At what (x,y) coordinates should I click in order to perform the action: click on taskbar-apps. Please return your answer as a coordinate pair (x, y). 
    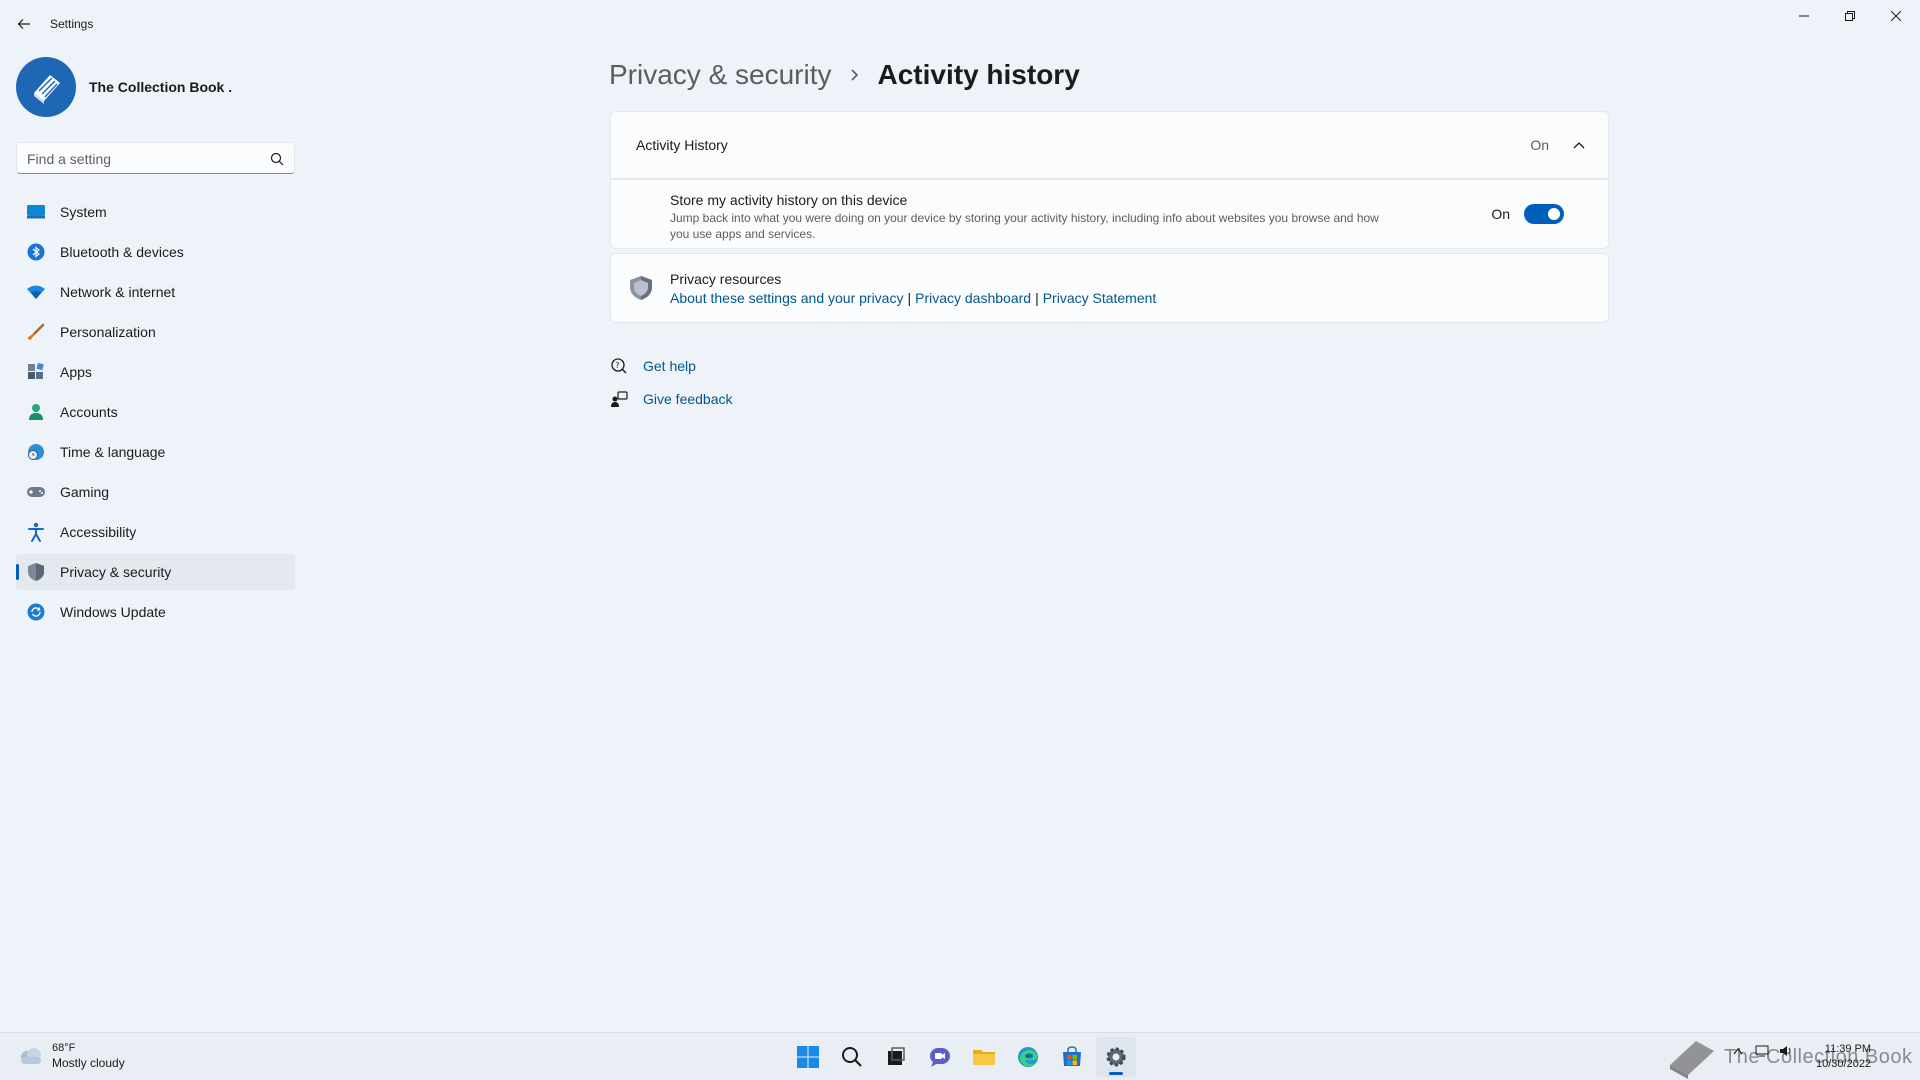
    Looking at the image, I should click on (962, 1057).